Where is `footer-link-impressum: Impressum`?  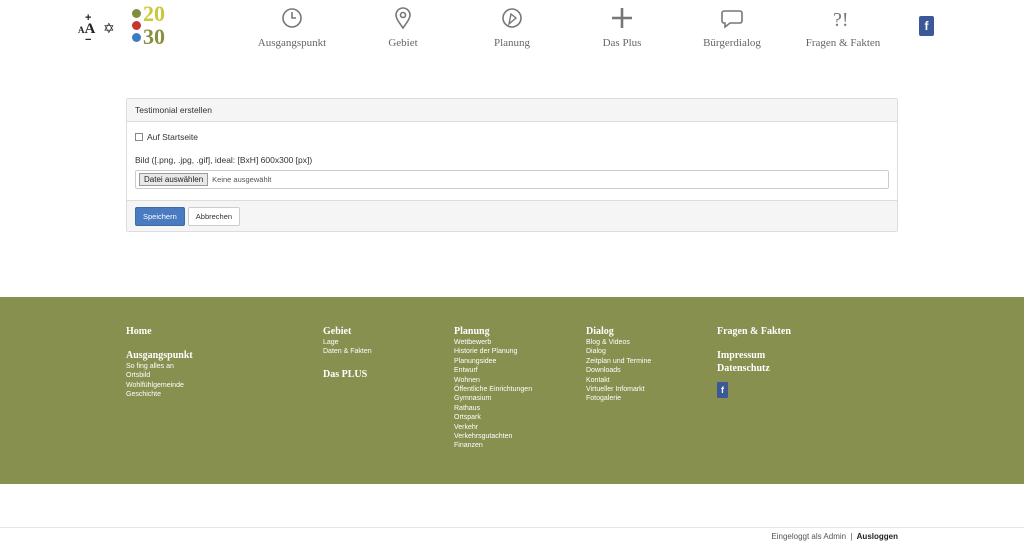
footer-link-impressum: Impressum is located at coordinates (754, 355).